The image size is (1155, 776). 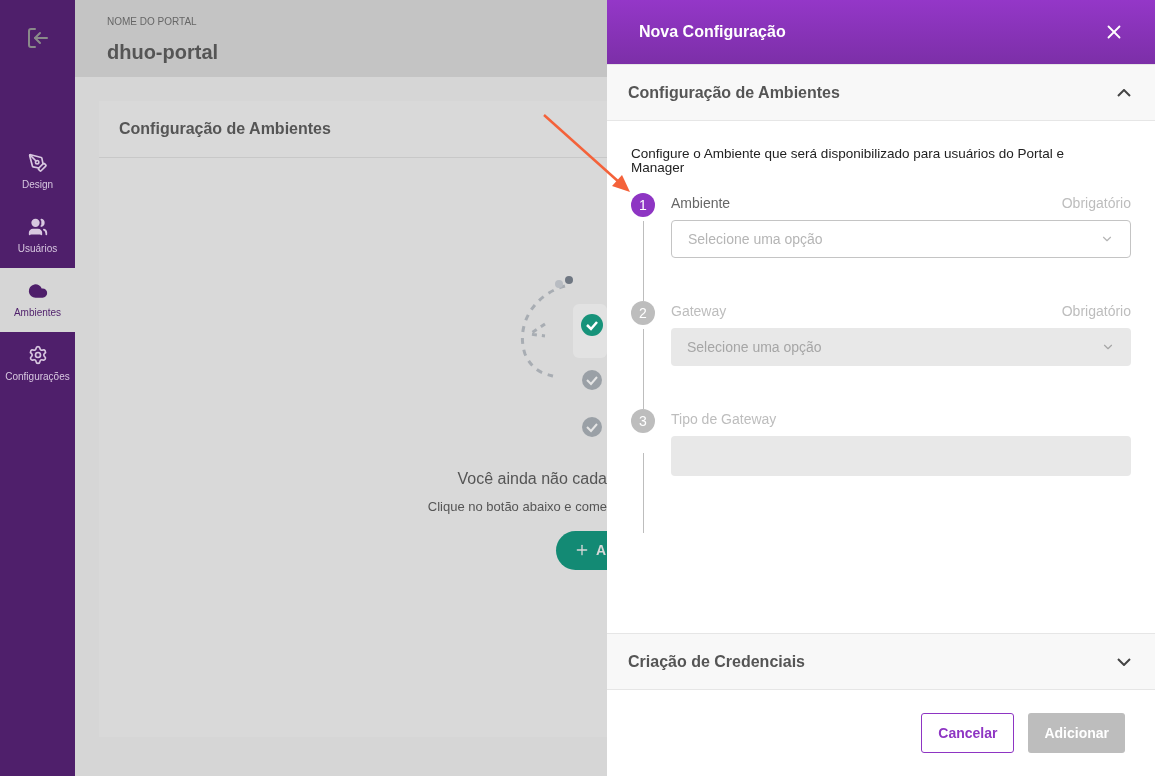 I want to click on portal-title: dhuo-portal, so click(x=163, y=52).